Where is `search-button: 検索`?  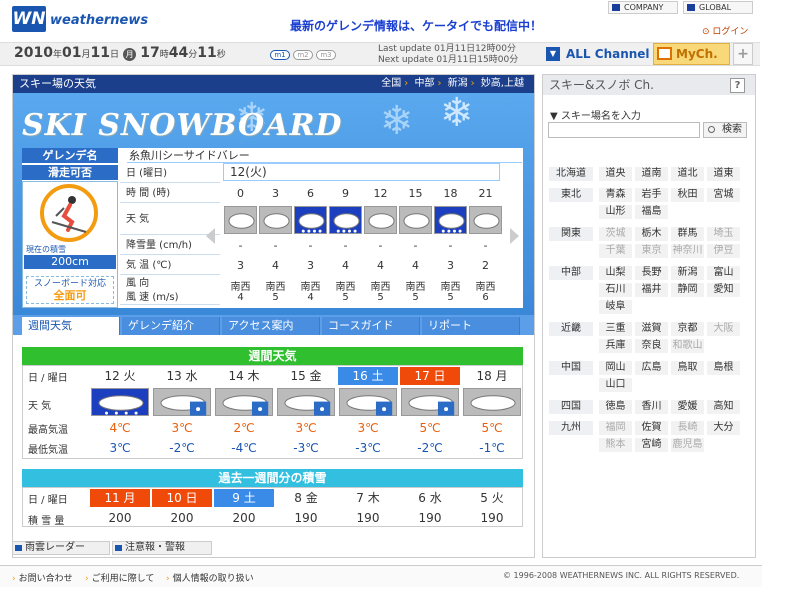
search-button: 検索 is located at coordinates (725, 130).